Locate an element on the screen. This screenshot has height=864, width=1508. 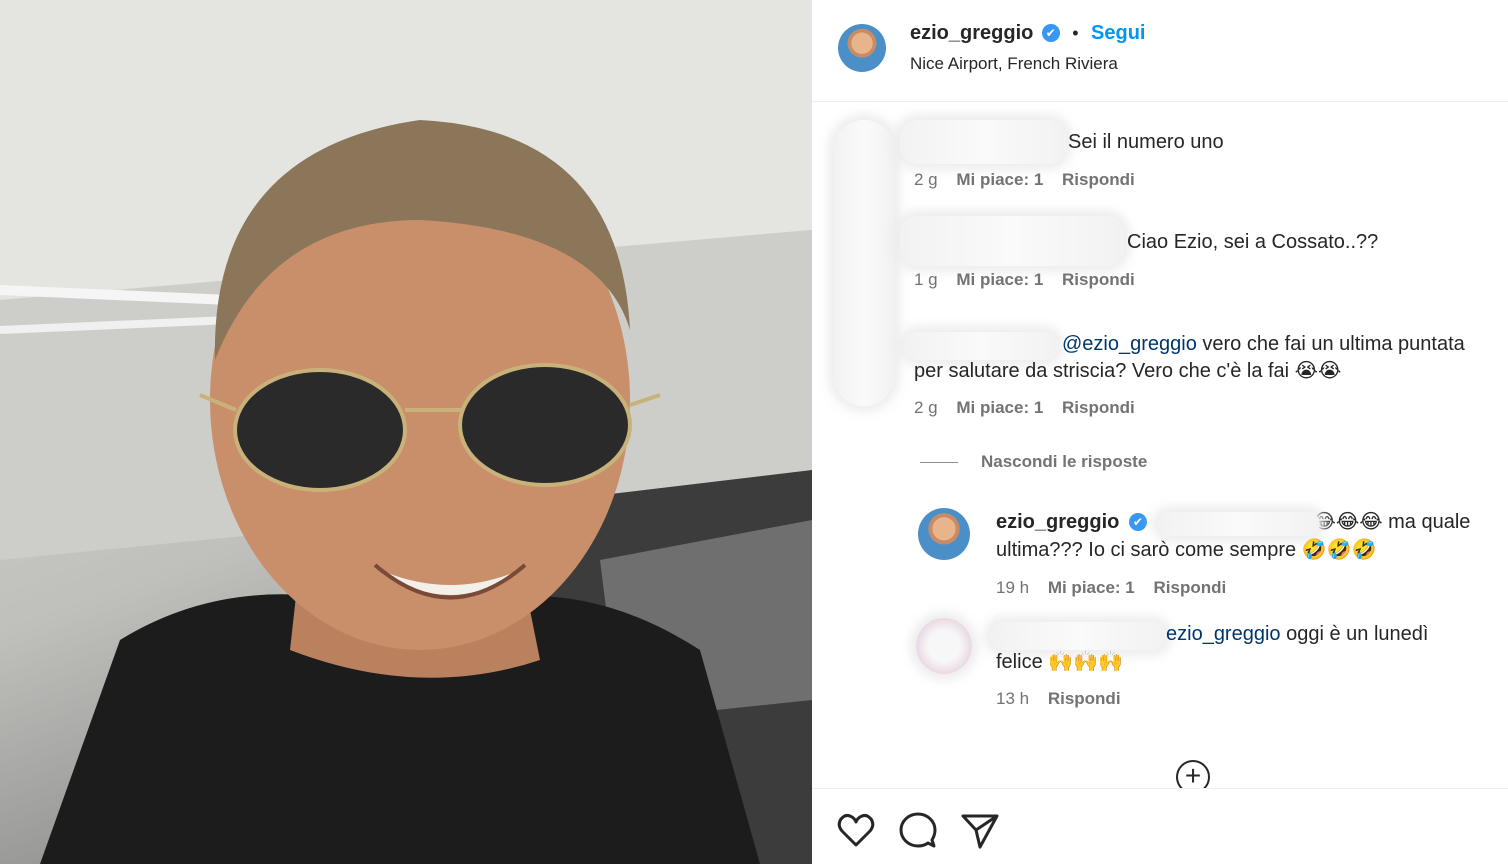
post-location: Nice Airport, French Riviera is located at coordinates (1014, 64).